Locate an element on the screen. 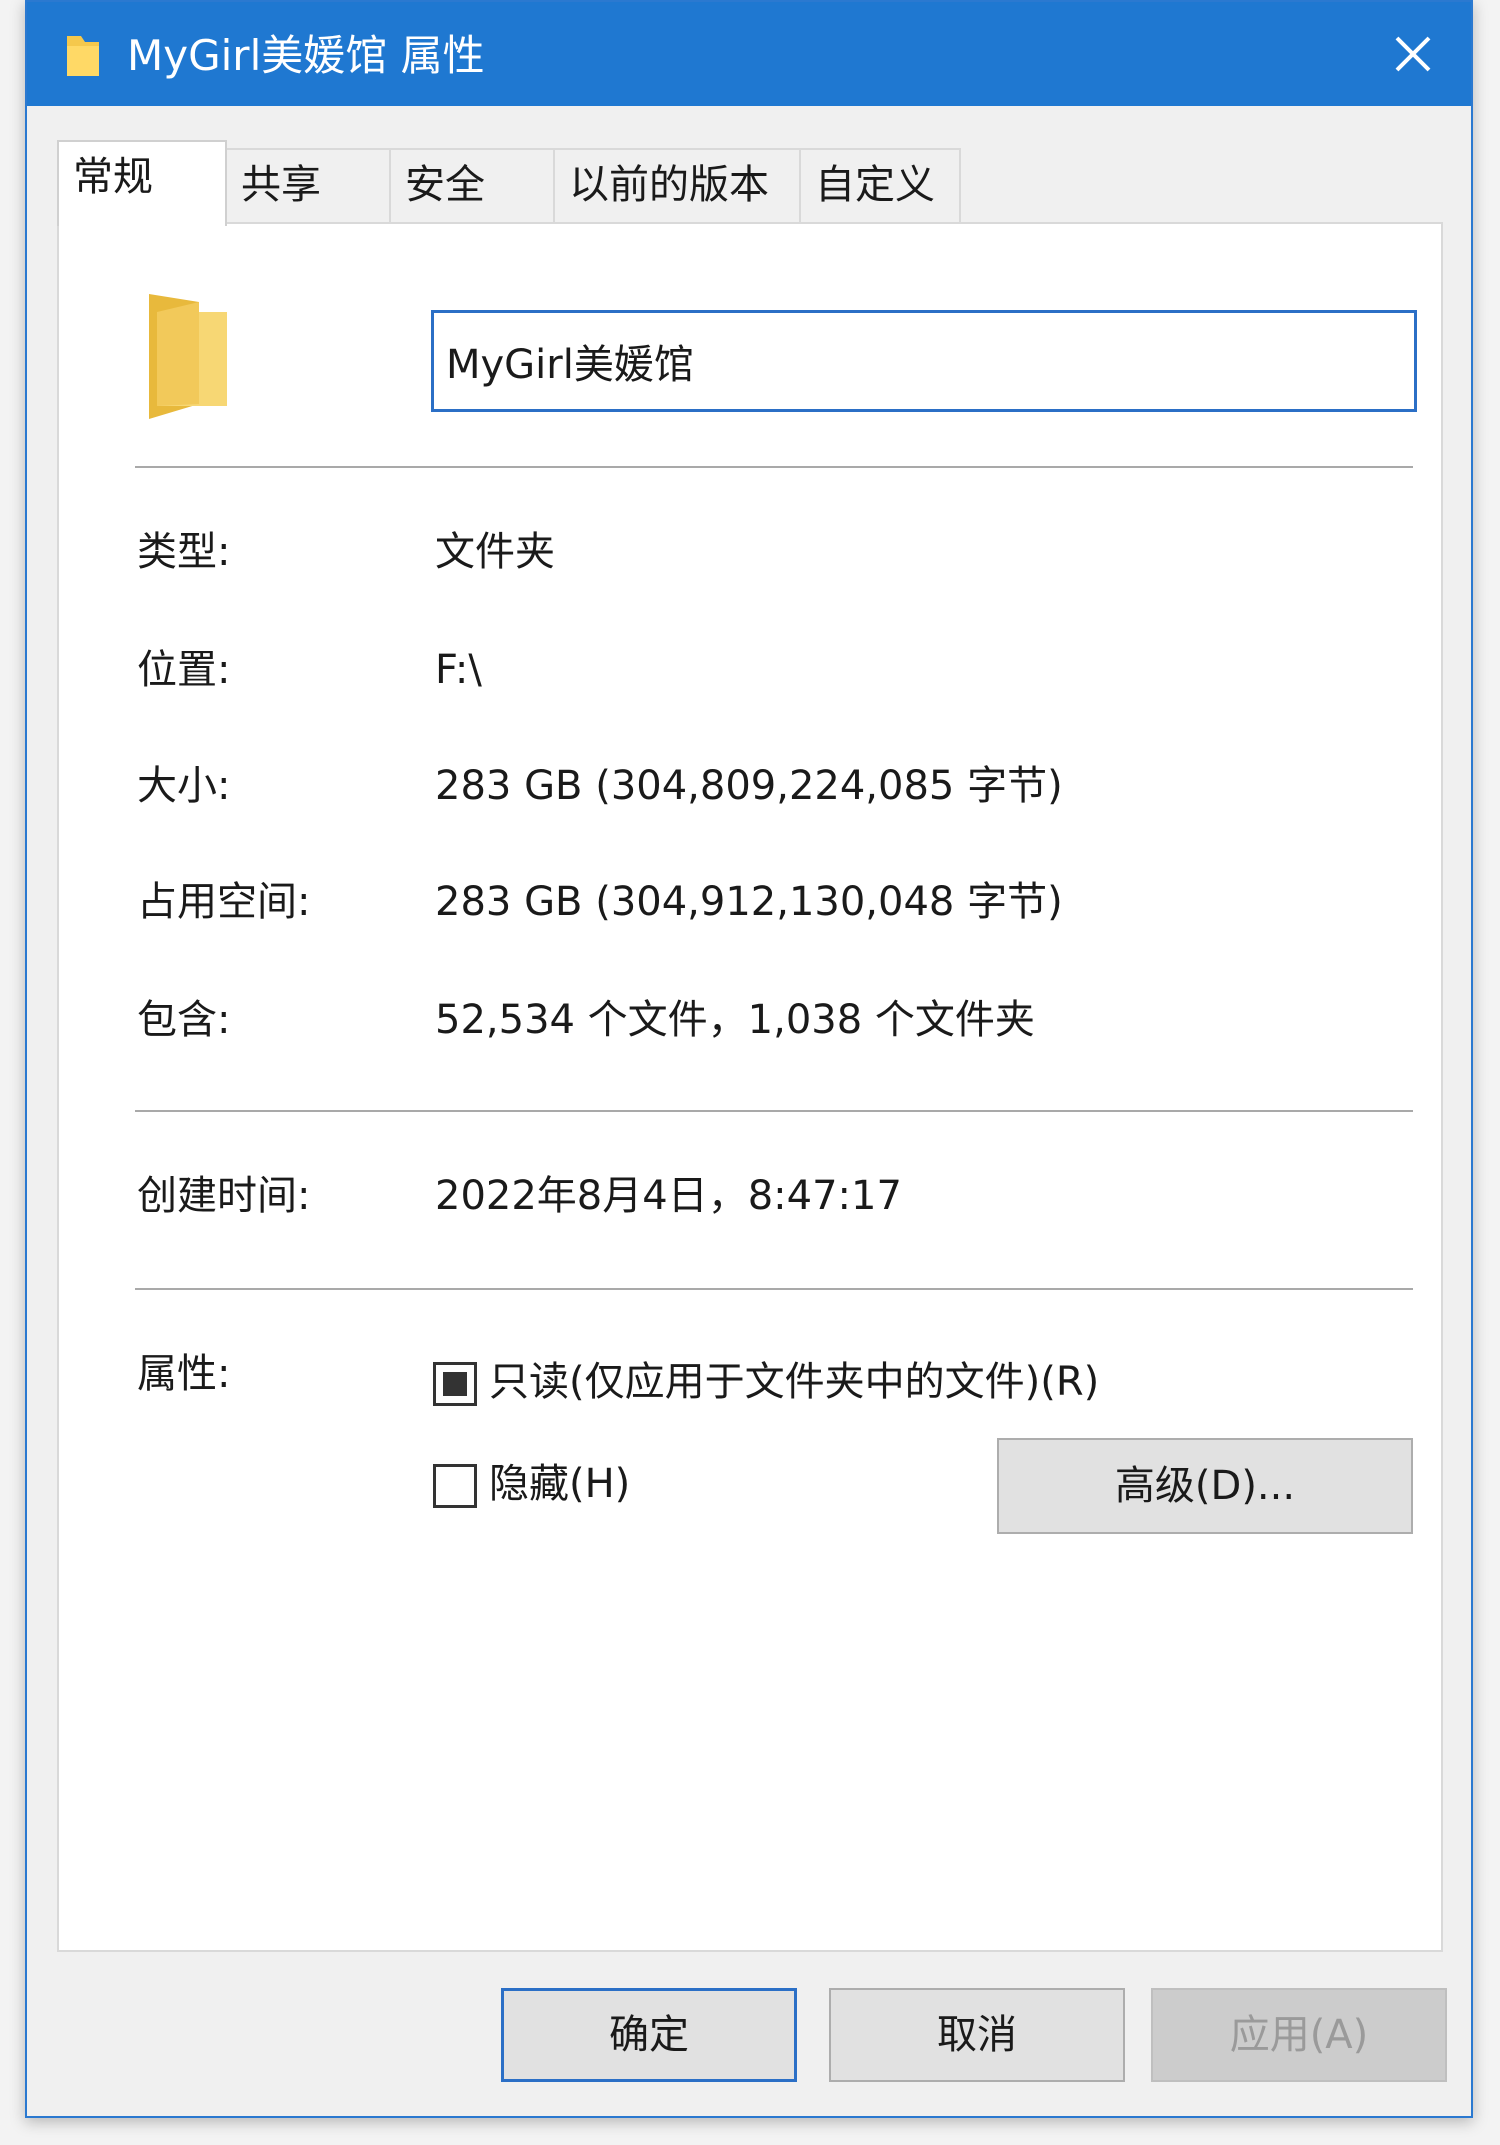 Image resolution: width=1500 pixels, height=2145 pixels. hidden-checkbox-label: 隐藏(H) is located at coordinates (559, 1484).